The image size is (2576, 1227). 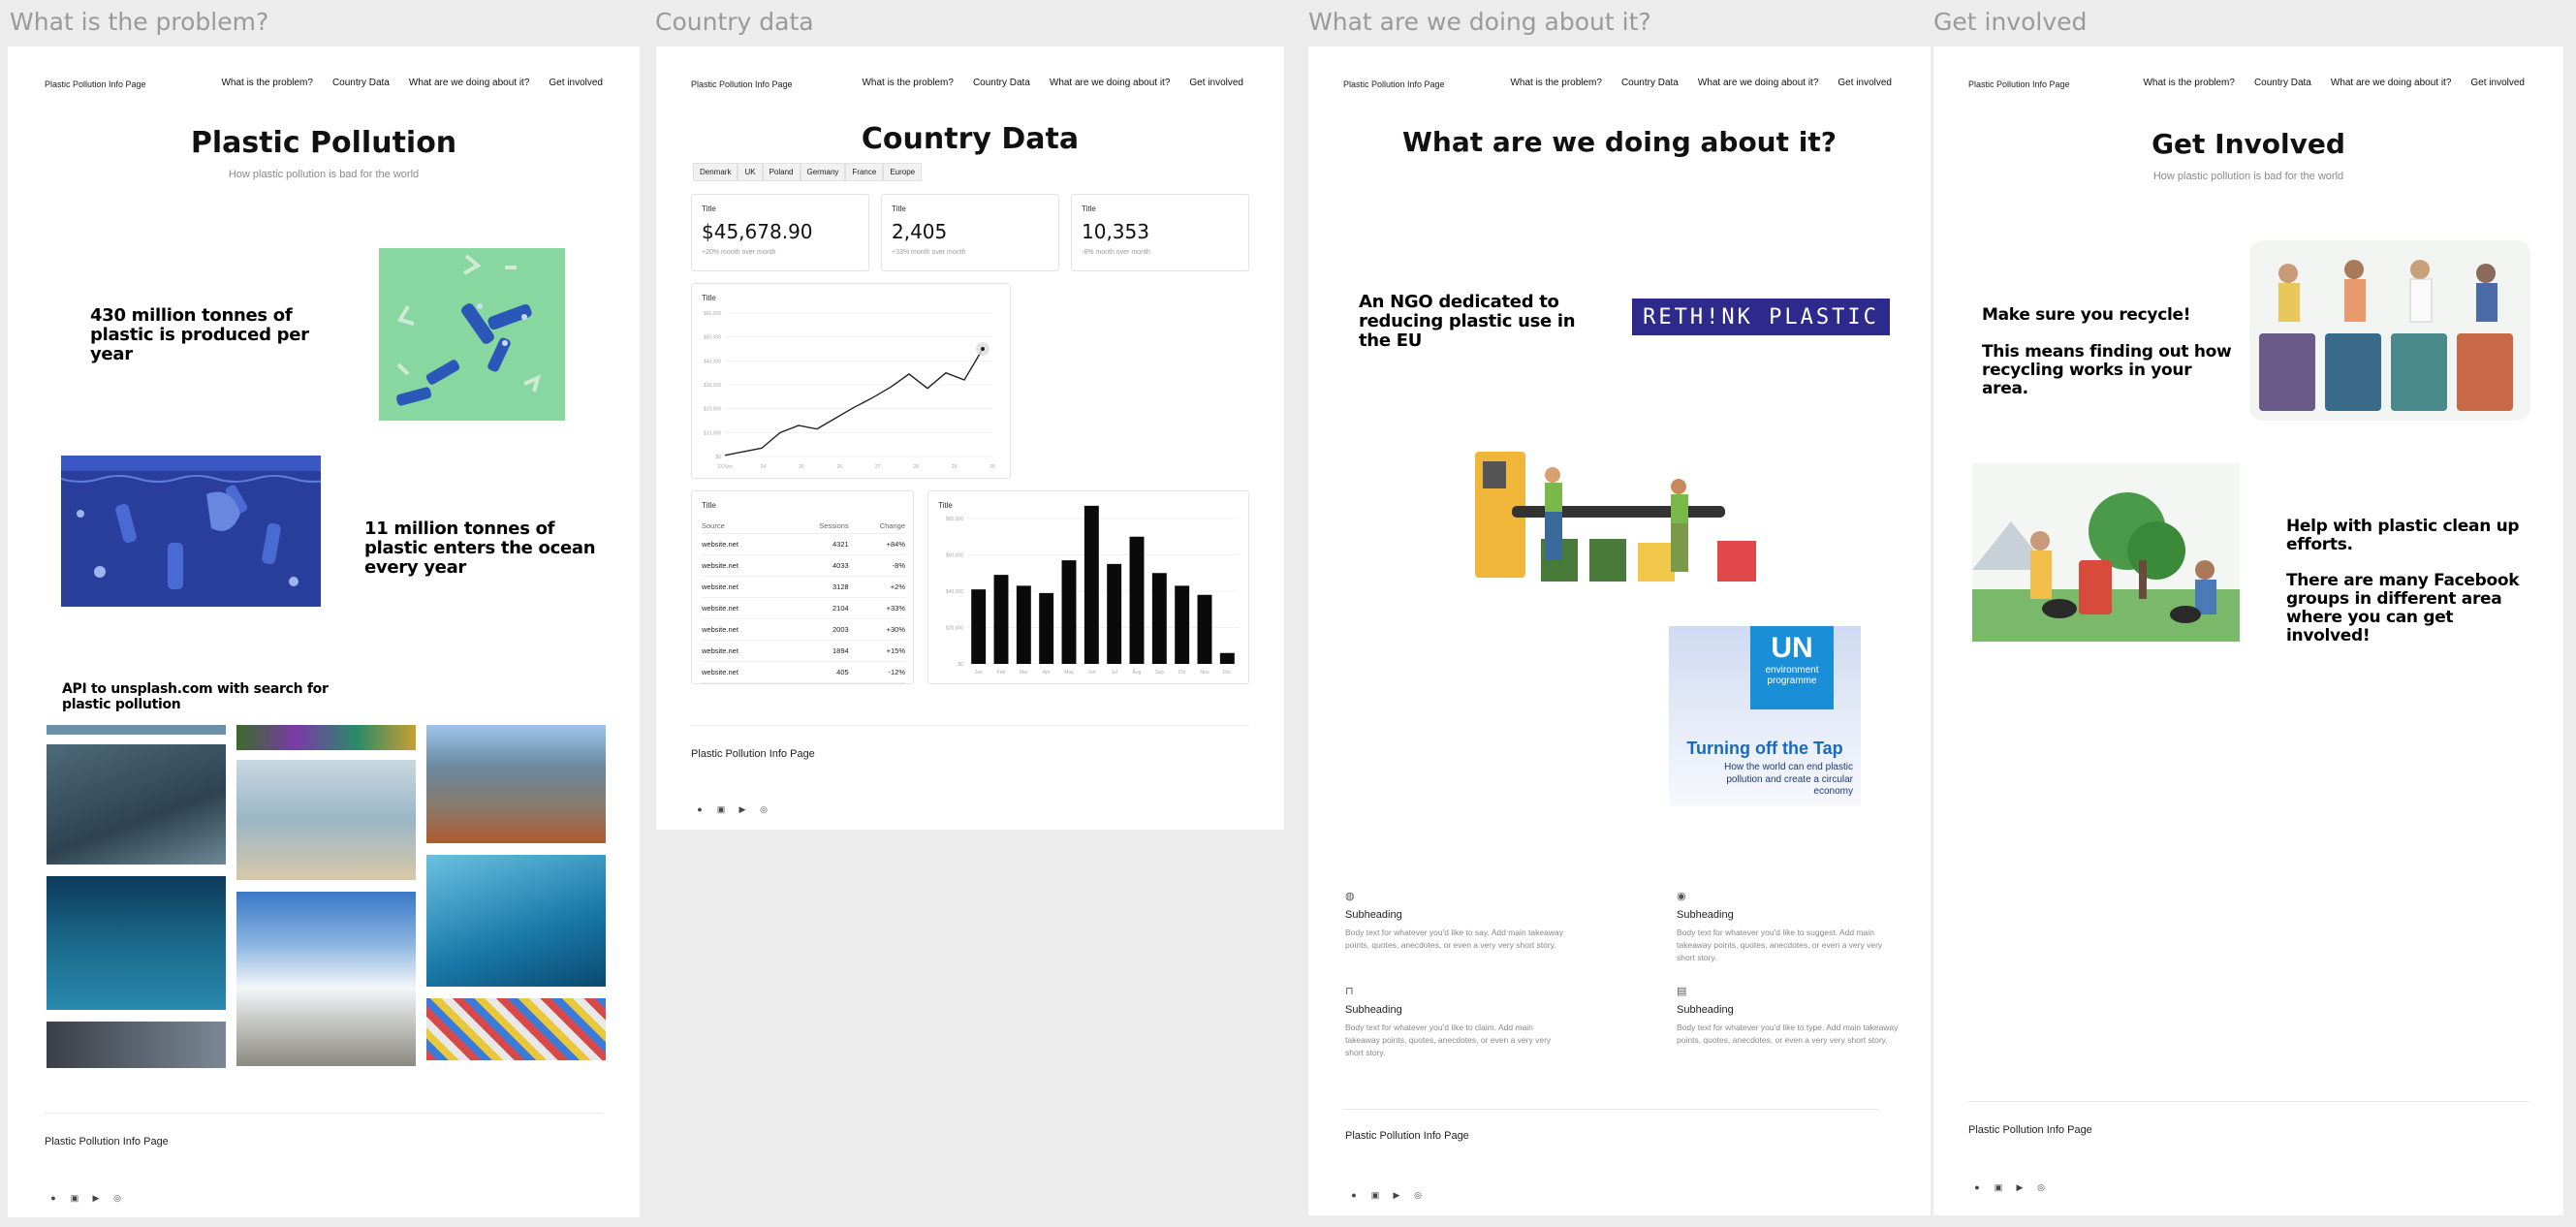 What do you see at coordinates (712, 338) in the screenshot?
I see `y-tick-label: $50,000` at bounding box center [712, 338].